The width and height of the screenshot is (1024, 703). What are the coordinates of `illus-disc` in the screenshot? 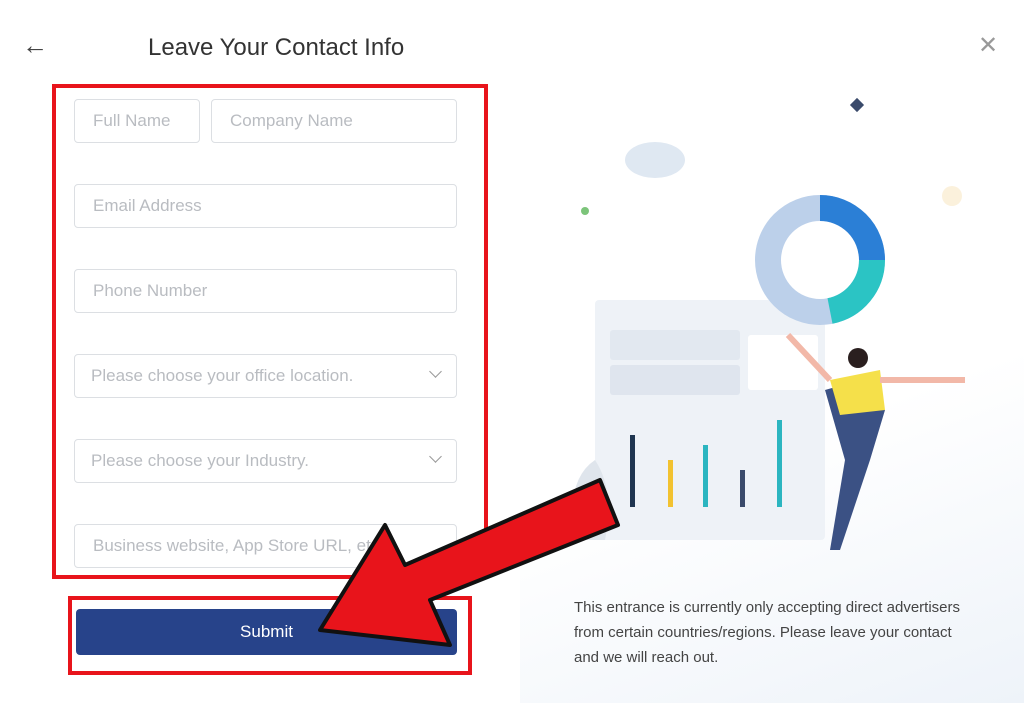 It's located at (655, 160).